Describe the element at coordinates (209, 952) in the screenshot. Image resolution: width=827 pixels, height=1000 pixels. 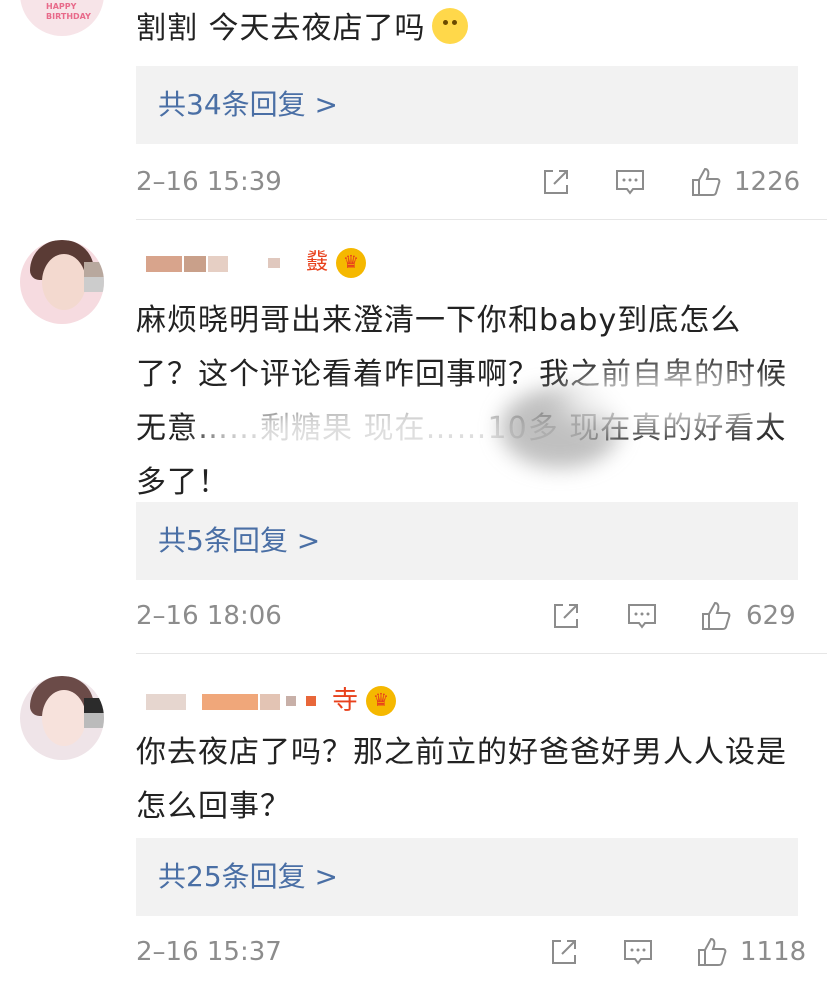
I see `comment-time: 2–16 15:37` at that location.